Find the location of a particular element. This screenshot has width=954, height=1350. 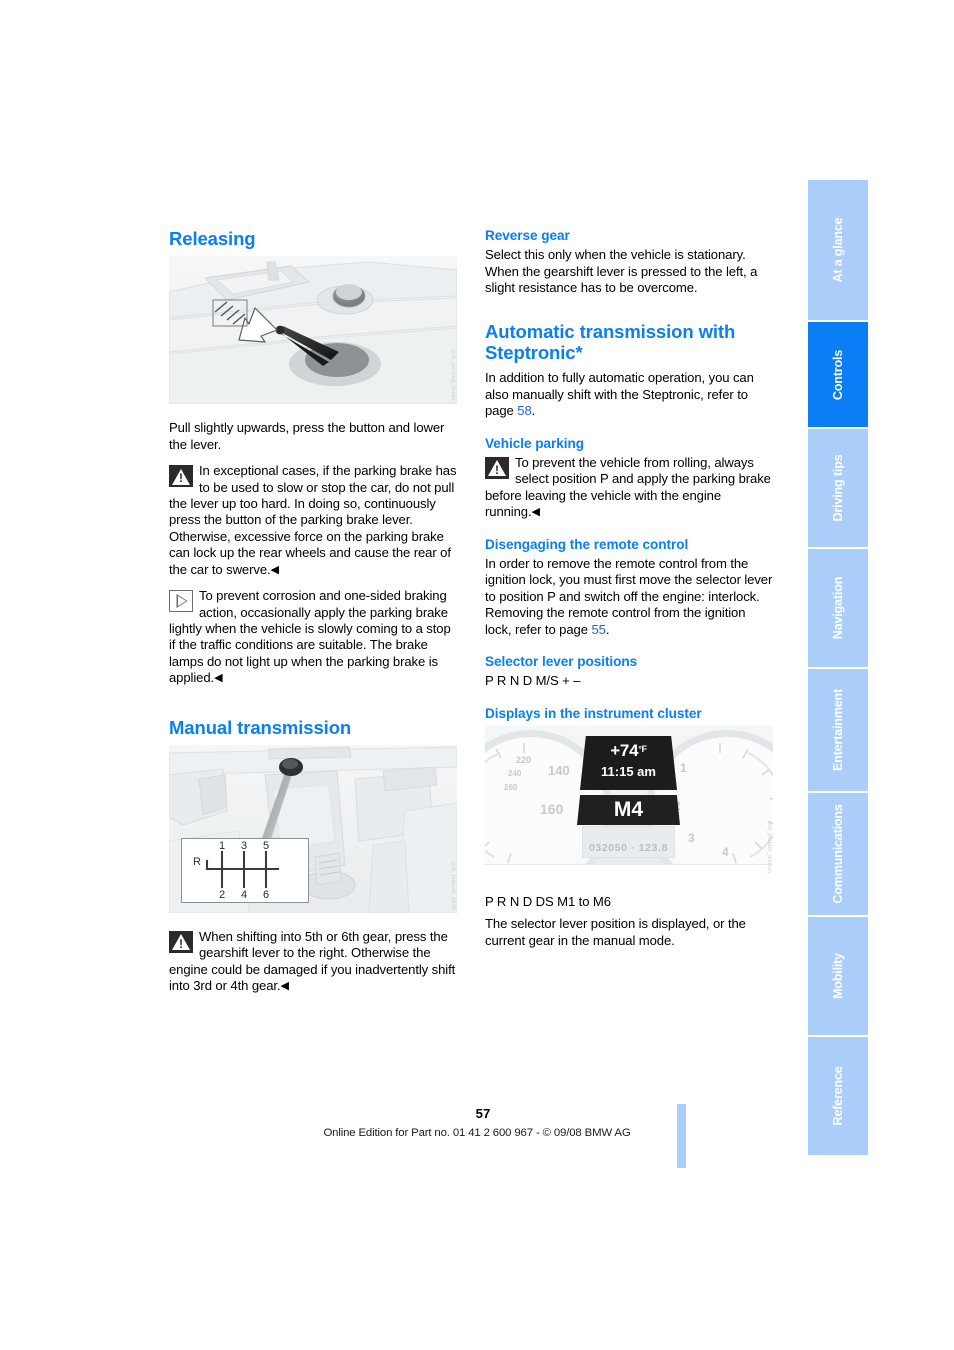

index-tab-navigation: Navigation is located at coordinates (838, 609).